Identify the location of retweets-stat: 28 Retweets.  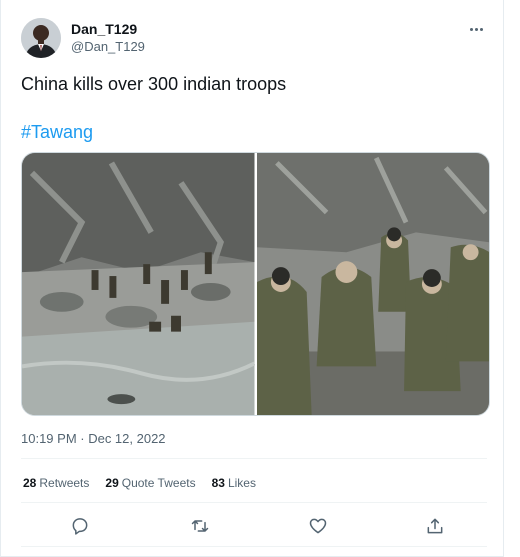
(56, 483).